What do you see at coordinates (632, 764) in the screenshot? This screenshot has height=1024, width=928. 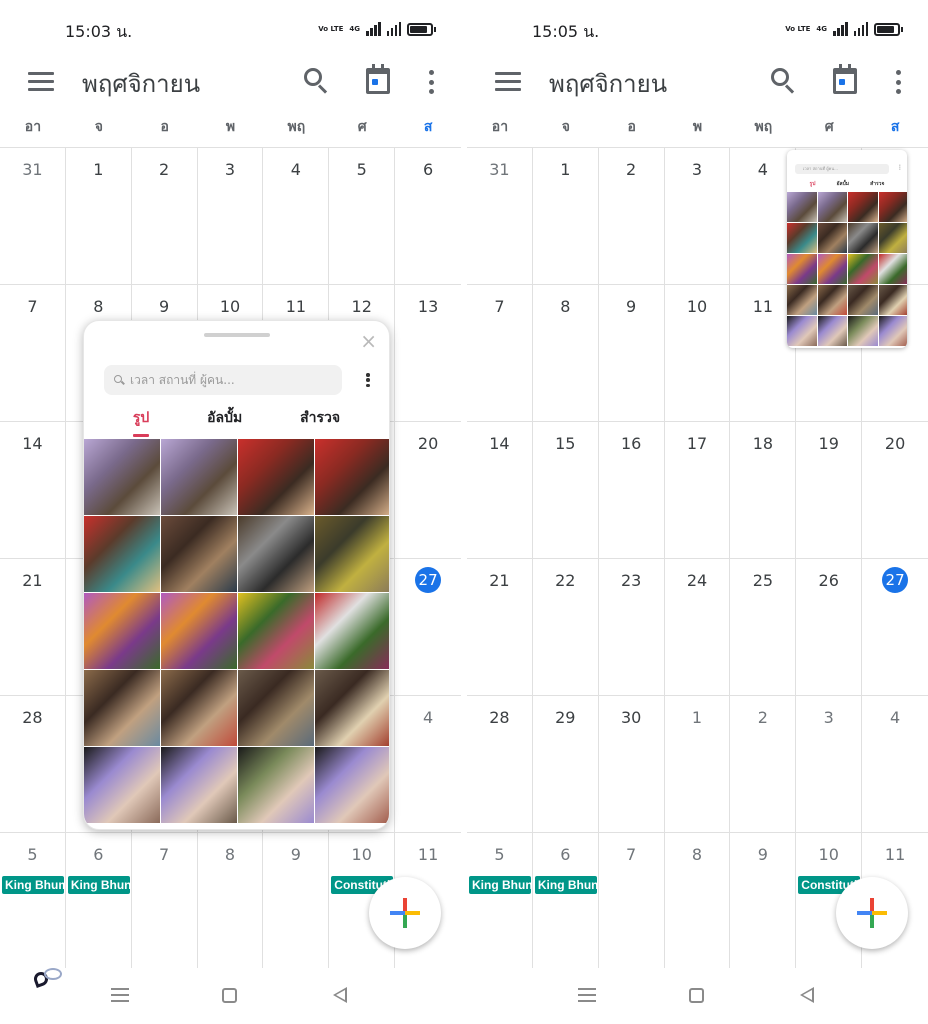 I see `day-cell: 30` at bounding box center [632, 764].